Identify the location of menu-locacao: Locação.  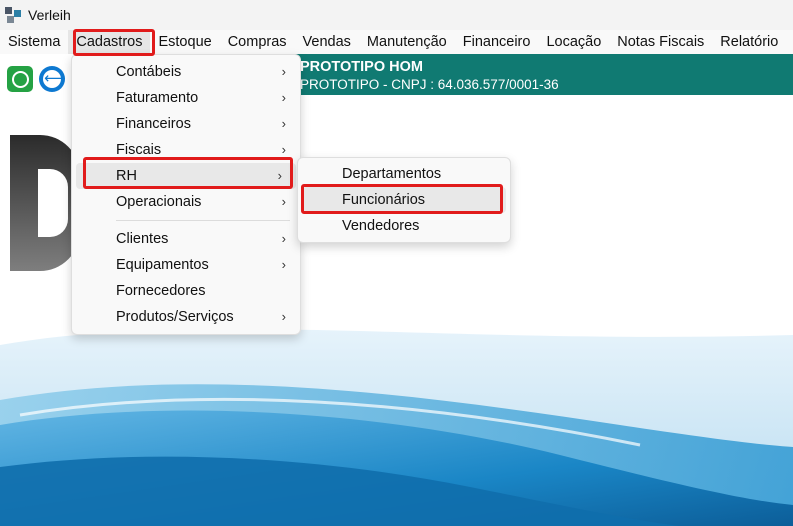
(573, 42).